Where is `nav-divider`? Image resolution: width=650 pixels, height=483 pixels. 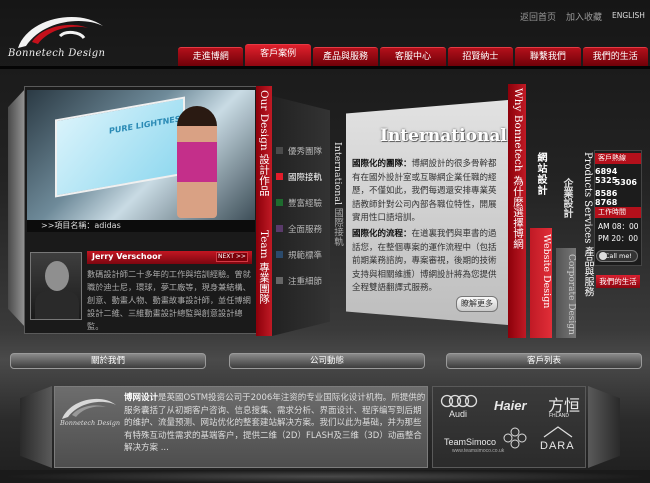 nav-divider is located at coordinates (325, 67).